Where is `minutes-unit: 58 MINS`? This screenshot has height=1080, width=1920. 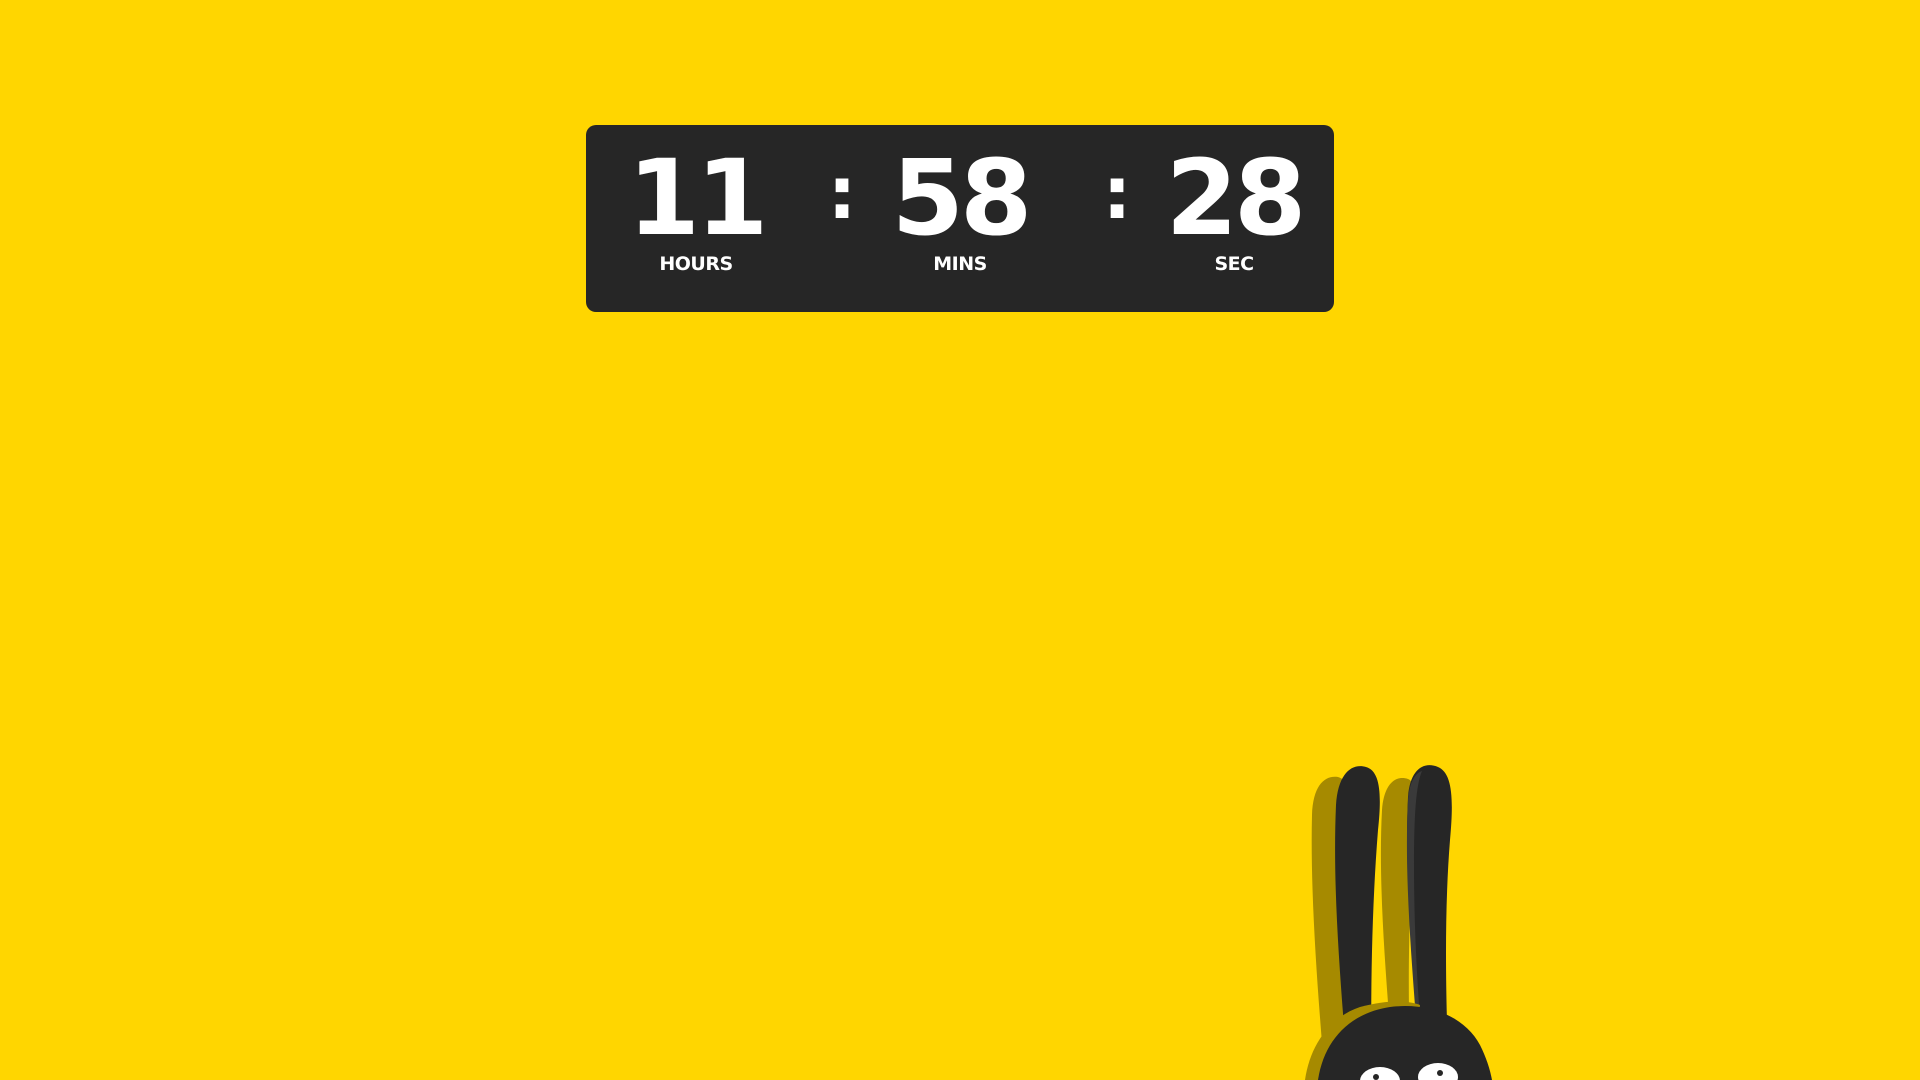
minutes-unit: 58 MINS is located at coordinates (960, 218).